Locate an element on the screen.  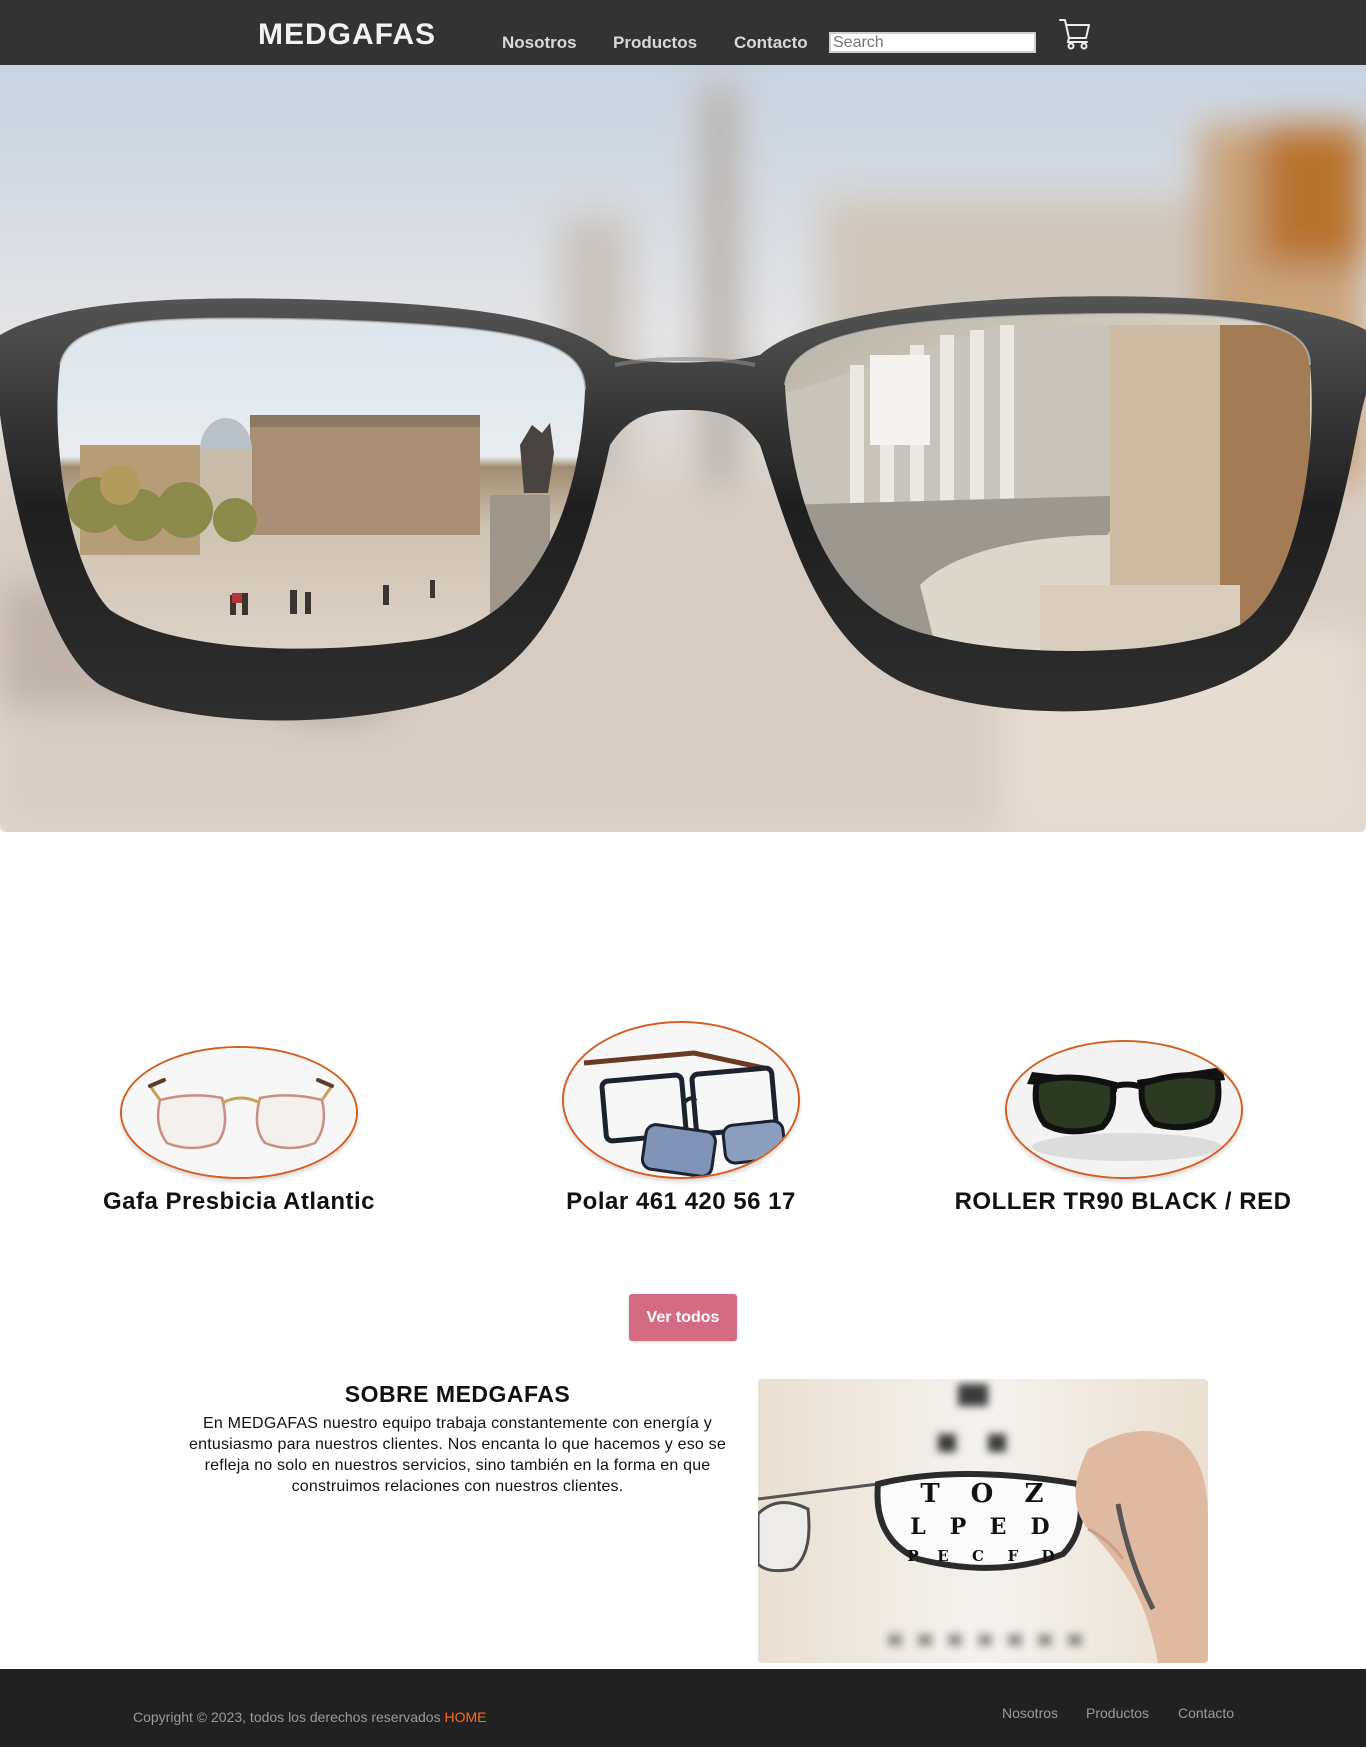
chart-letter-p: P is located at coordinates (958, 1527).